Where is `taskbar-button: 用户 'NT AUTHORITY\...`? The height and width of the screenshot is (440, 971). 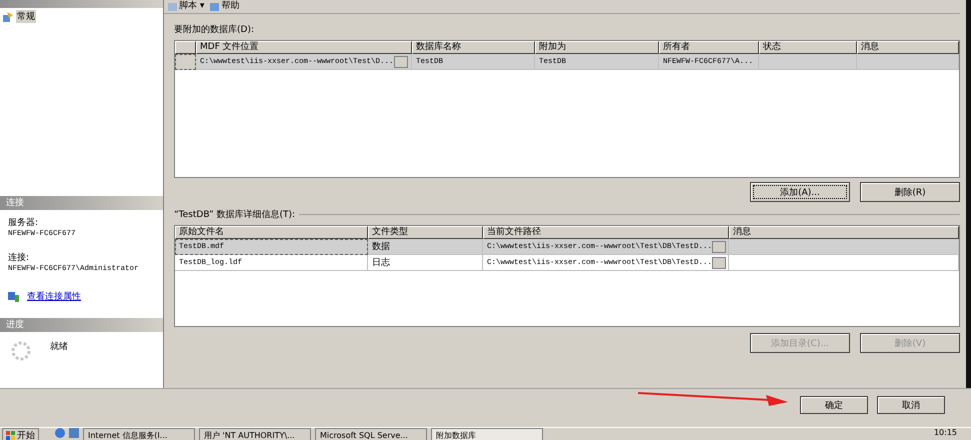 taskbar-button: 用户 'NT AUTHORITY\... is located at coordinates (255, 434).